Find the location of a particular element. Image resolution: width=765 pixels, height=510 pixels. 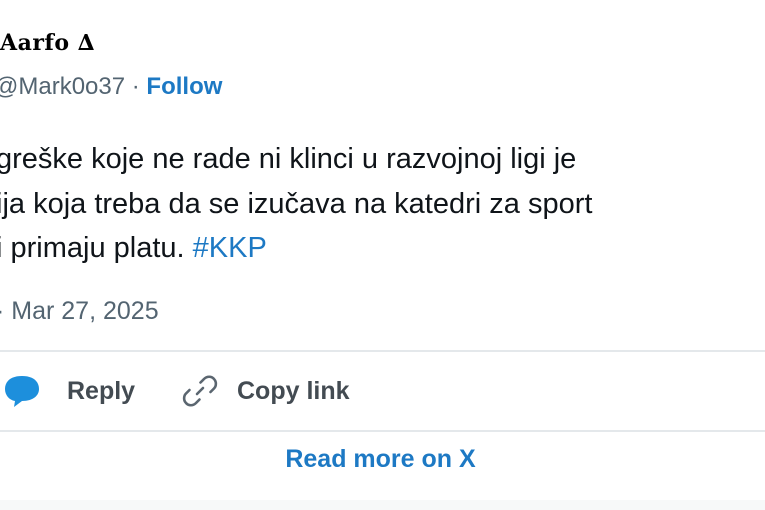

tweet-meta: · Mar 27, 2025 is located at coordinates (79, 311).